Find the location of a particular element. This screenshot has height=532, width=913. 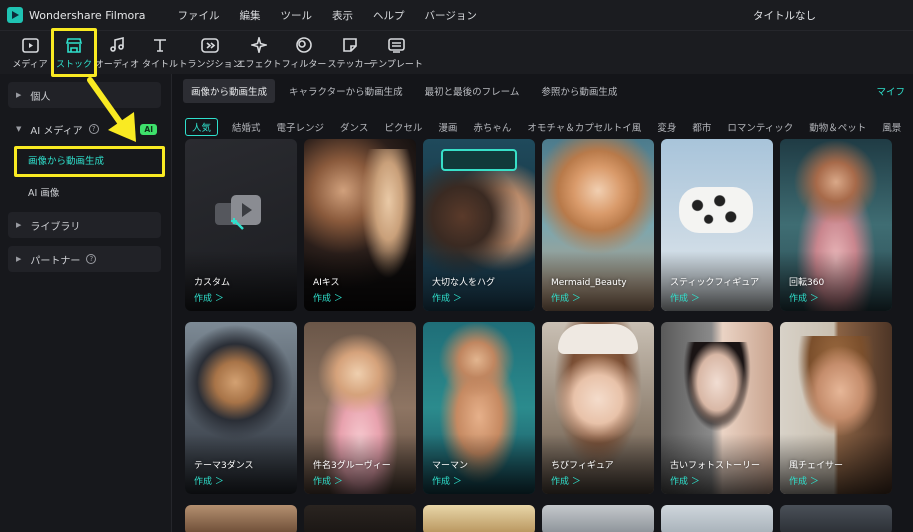

toolbar-sticker: ステッカー is located at coordinates (350, 53).